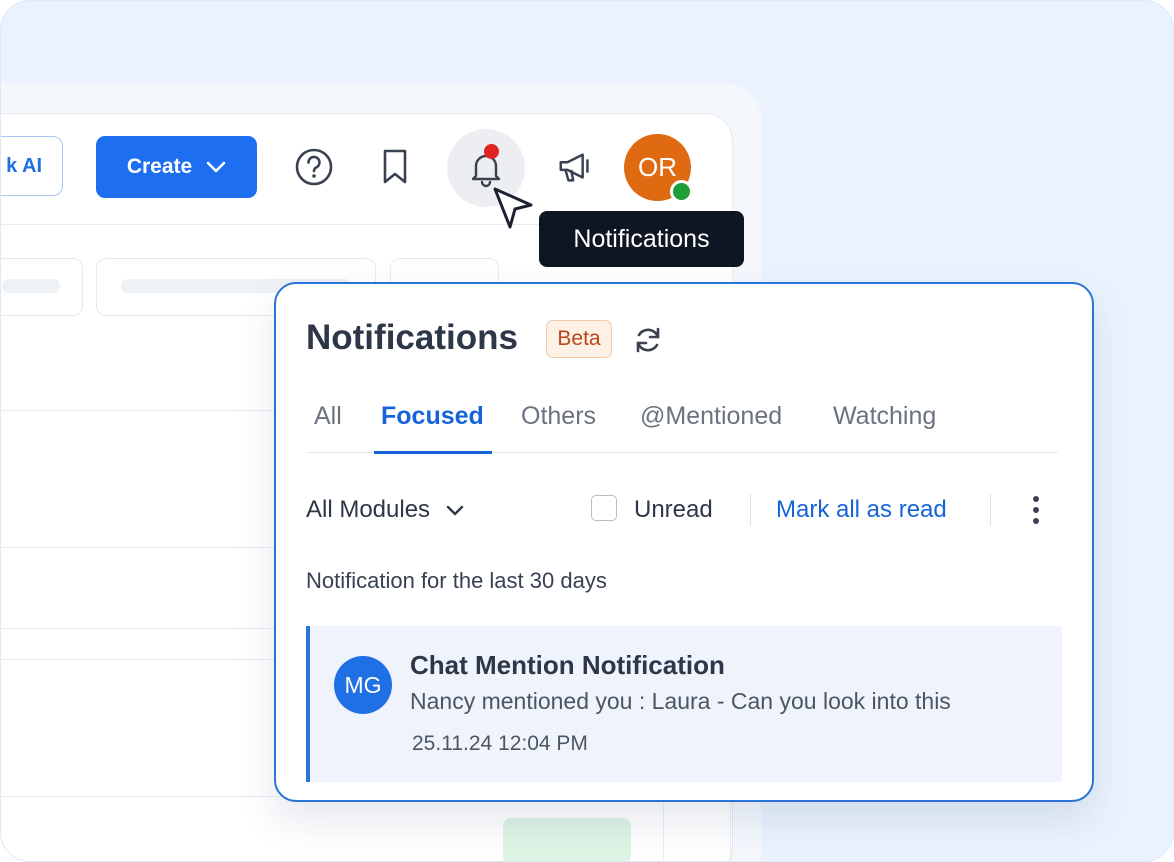  I want to click on unread-checkbox, so click(604, 508).